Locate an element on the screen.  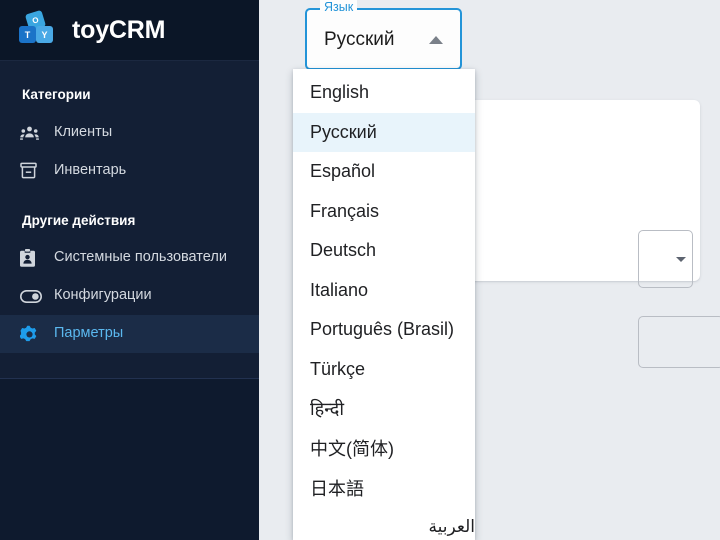
sidebar-item-inventory: Инвентарь is located at coordinates (129, 171).